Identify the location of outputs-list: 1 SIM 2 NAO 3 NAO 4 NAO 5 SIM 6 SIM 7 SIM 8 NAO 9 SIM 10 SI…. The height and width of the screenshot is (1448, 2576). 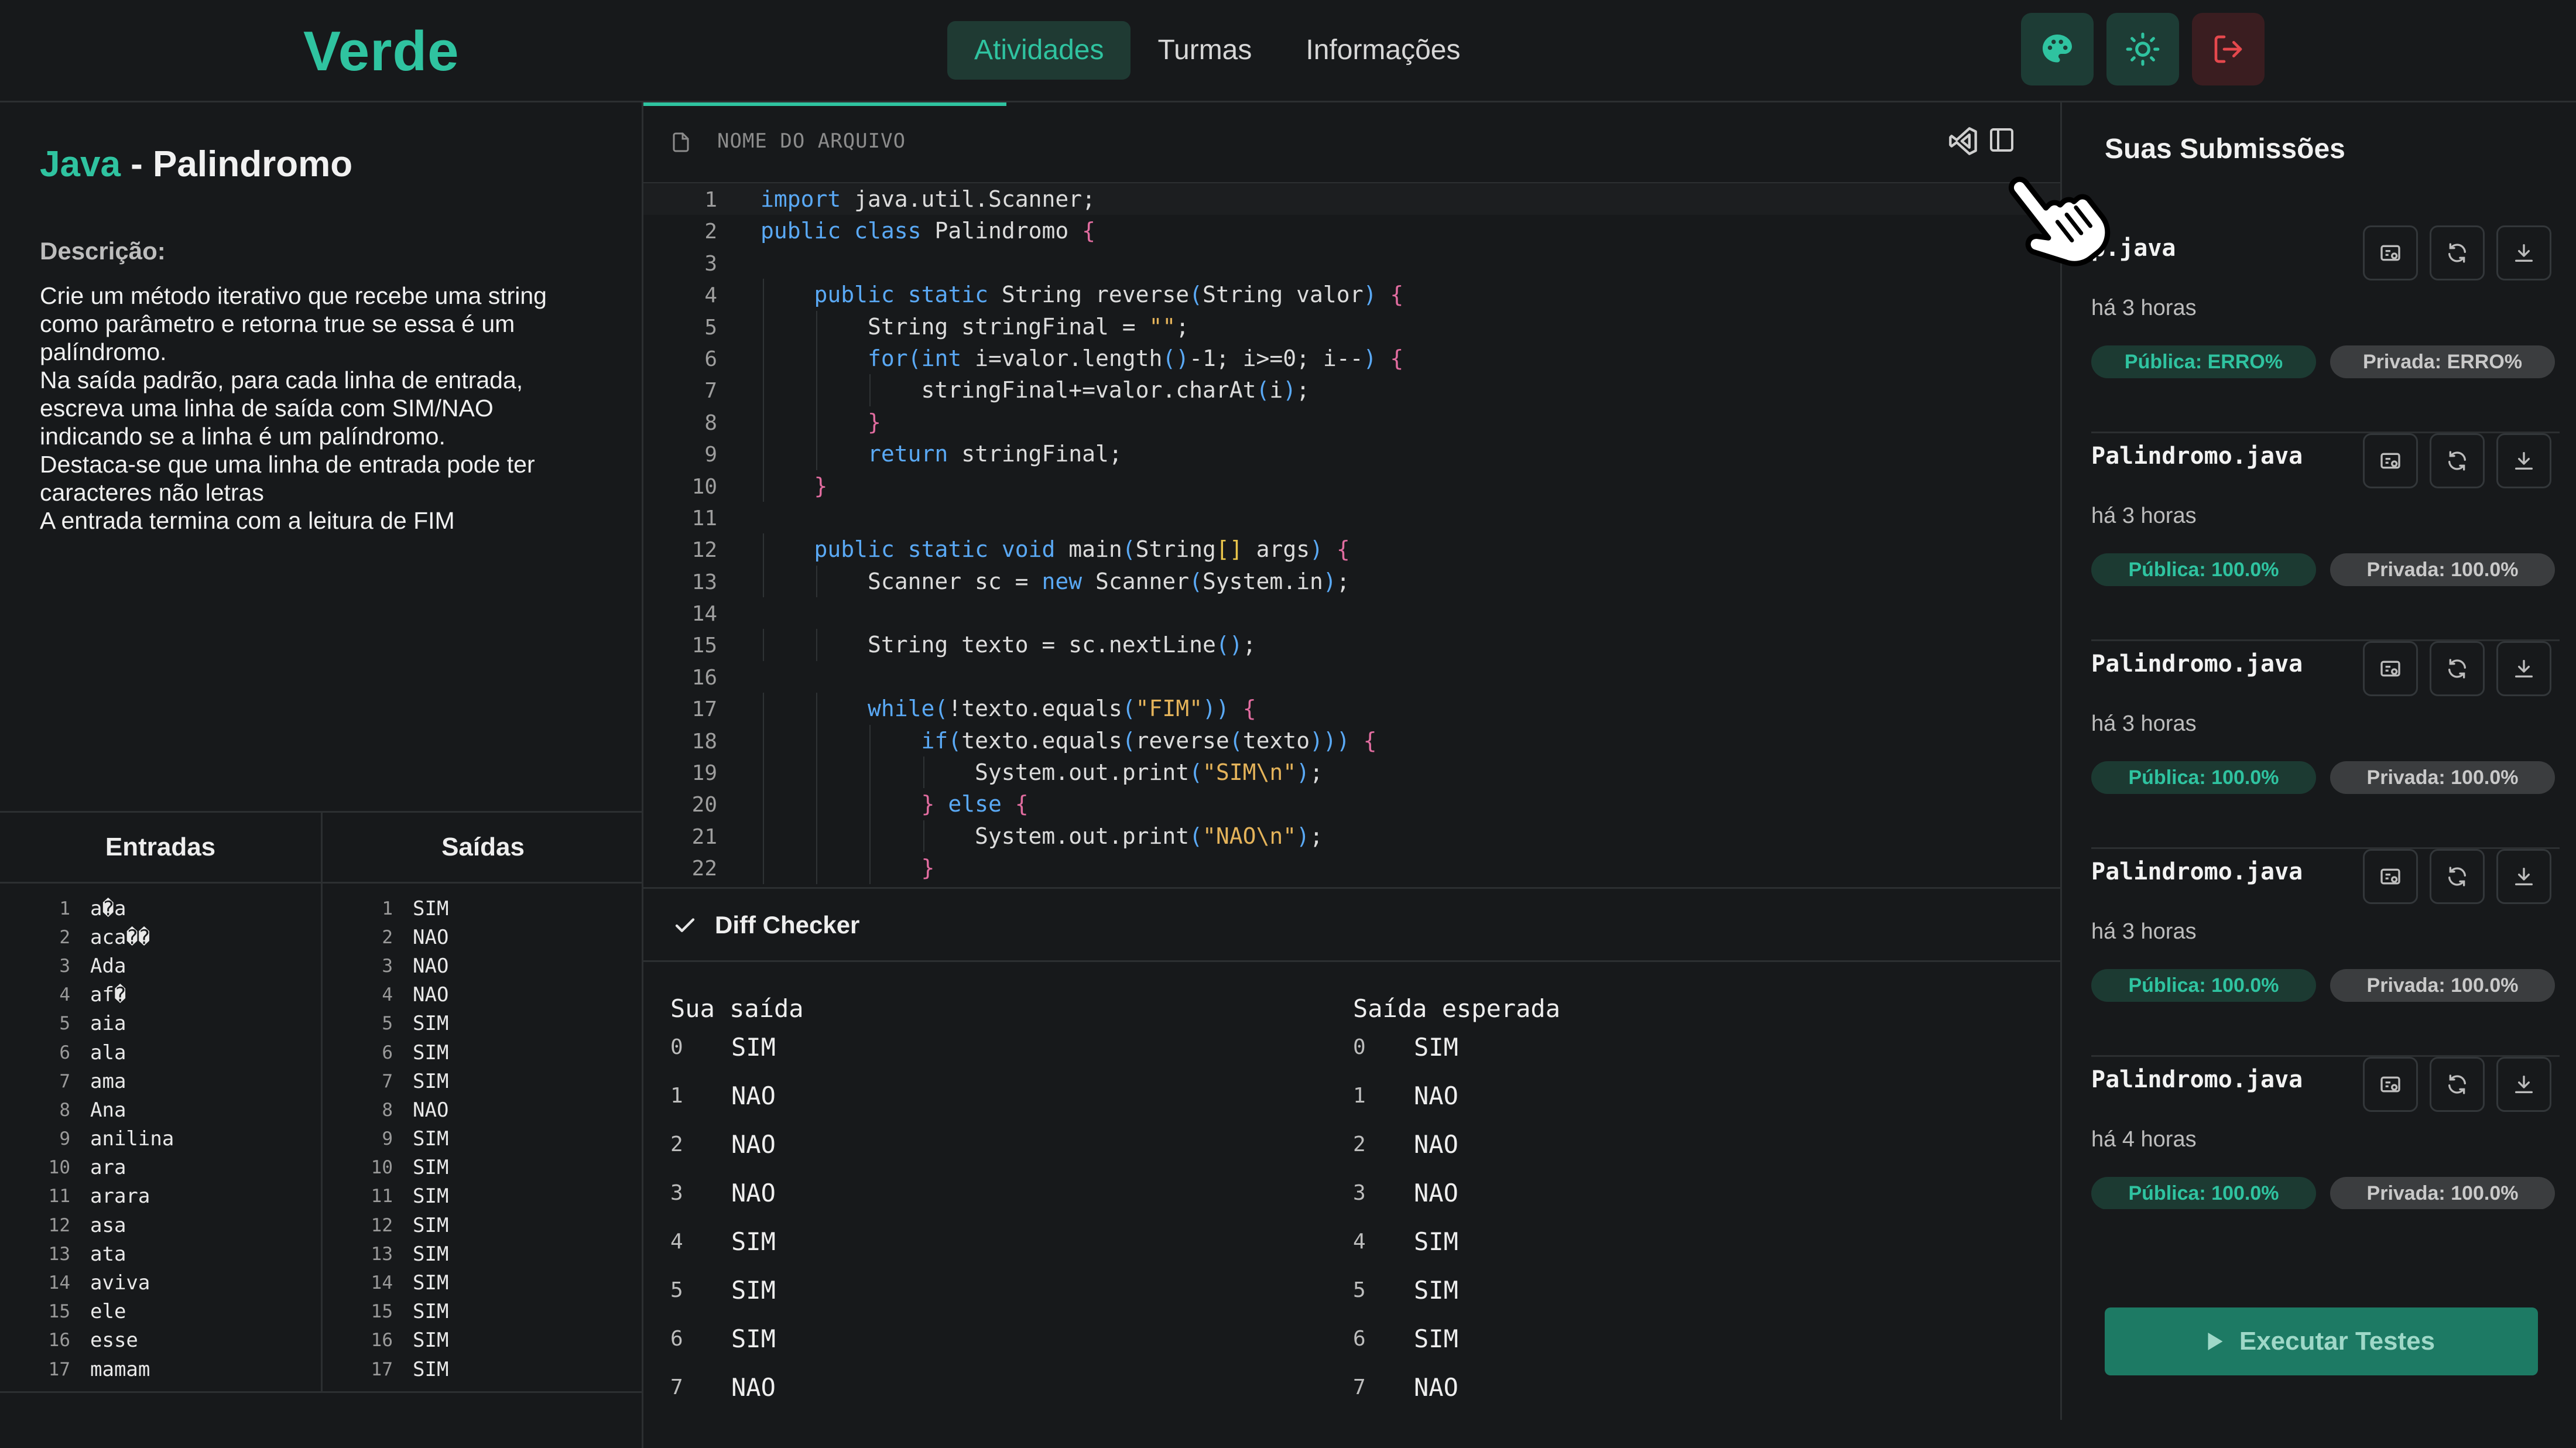
(483, 1138).